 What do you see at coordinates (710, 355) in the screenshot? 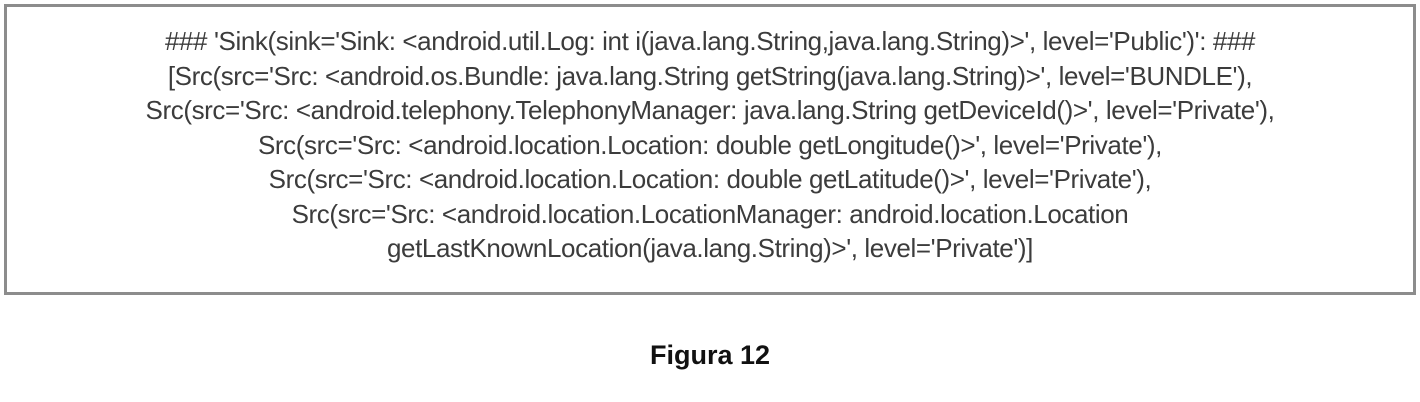
I see `figure-caption: Figura 12` at bounding box center [710, 355].